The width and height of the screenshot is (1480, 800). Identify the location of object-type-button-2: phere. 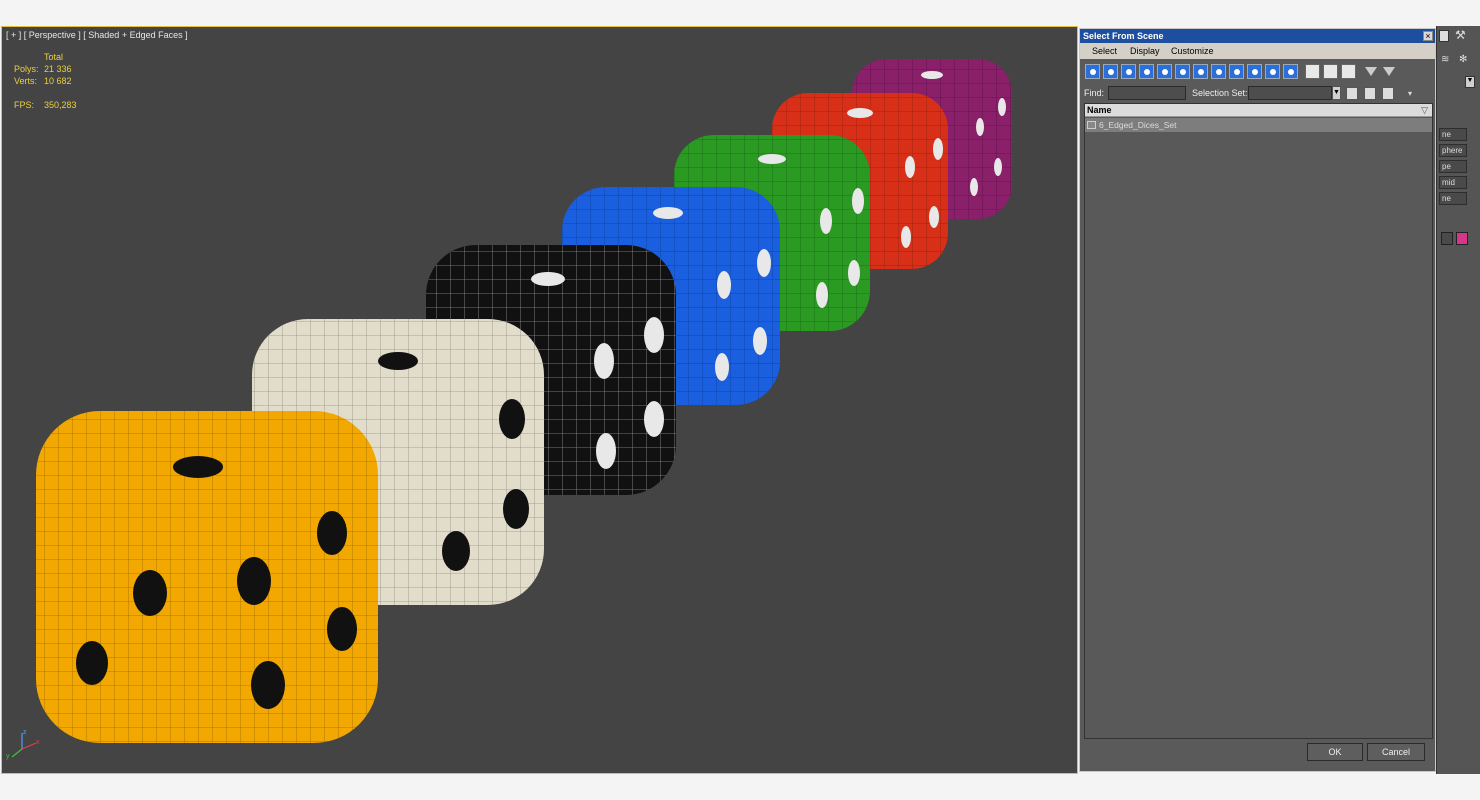
(1453, 150).